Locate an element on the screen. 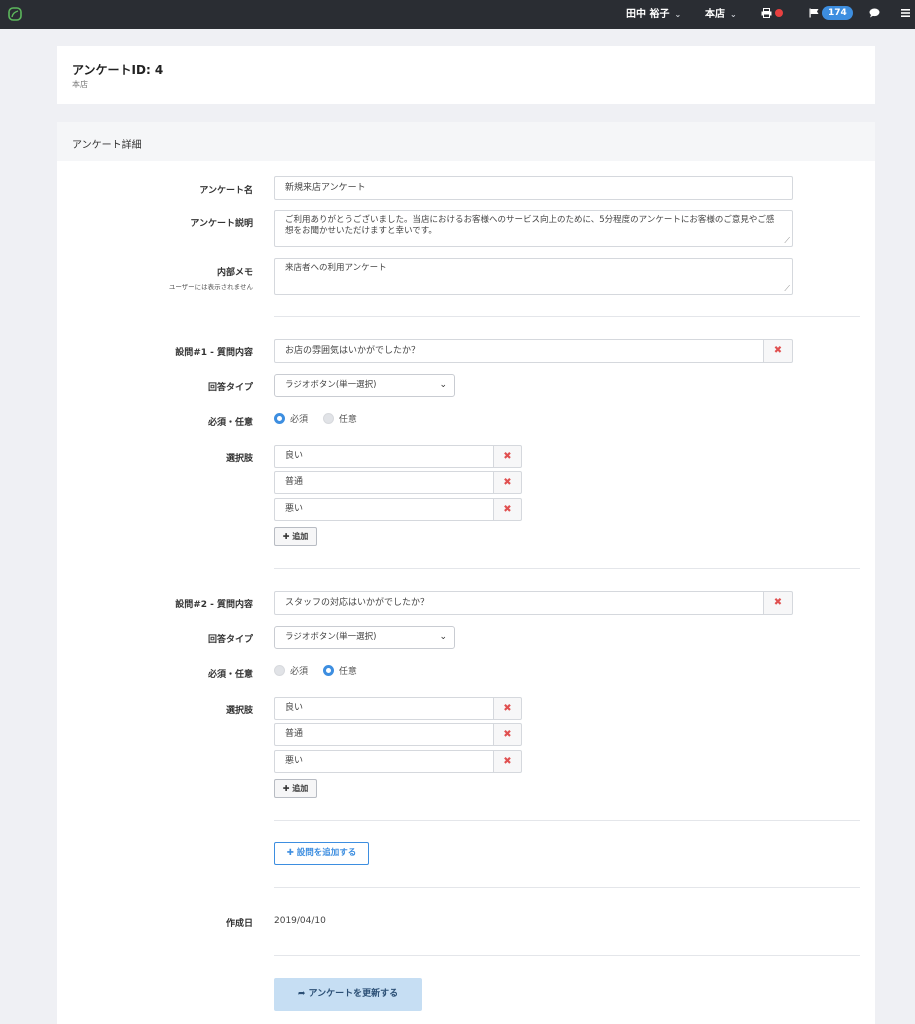  printer-status is located at coordinates (772, 14).